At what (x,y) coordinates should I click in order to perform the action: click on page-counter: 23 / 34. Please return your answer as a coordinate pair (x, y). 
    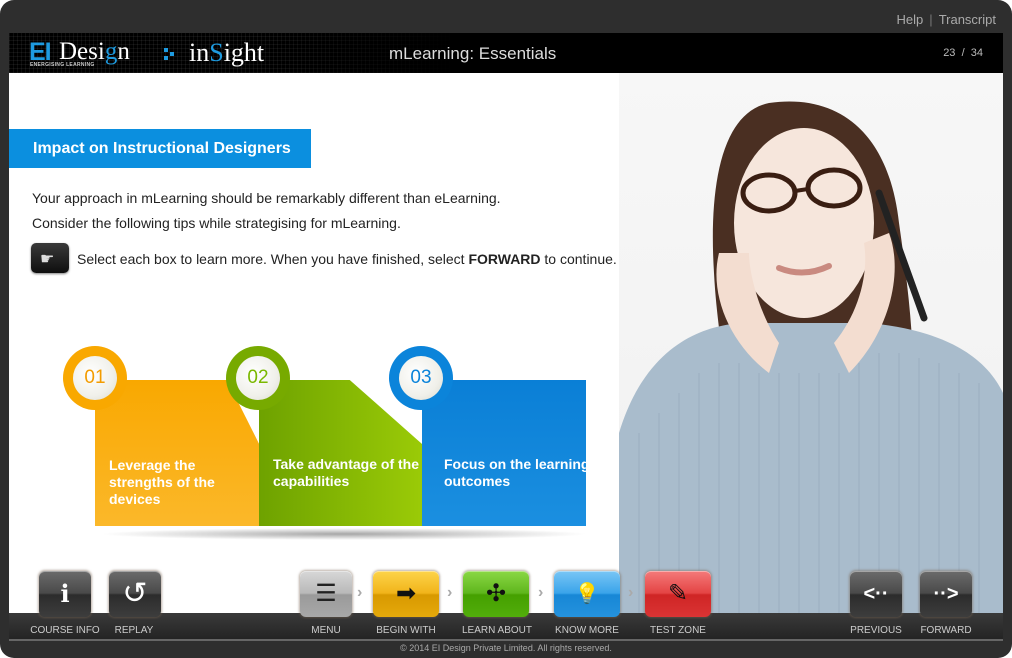
    Looking at the image, I should click on (963, 53).